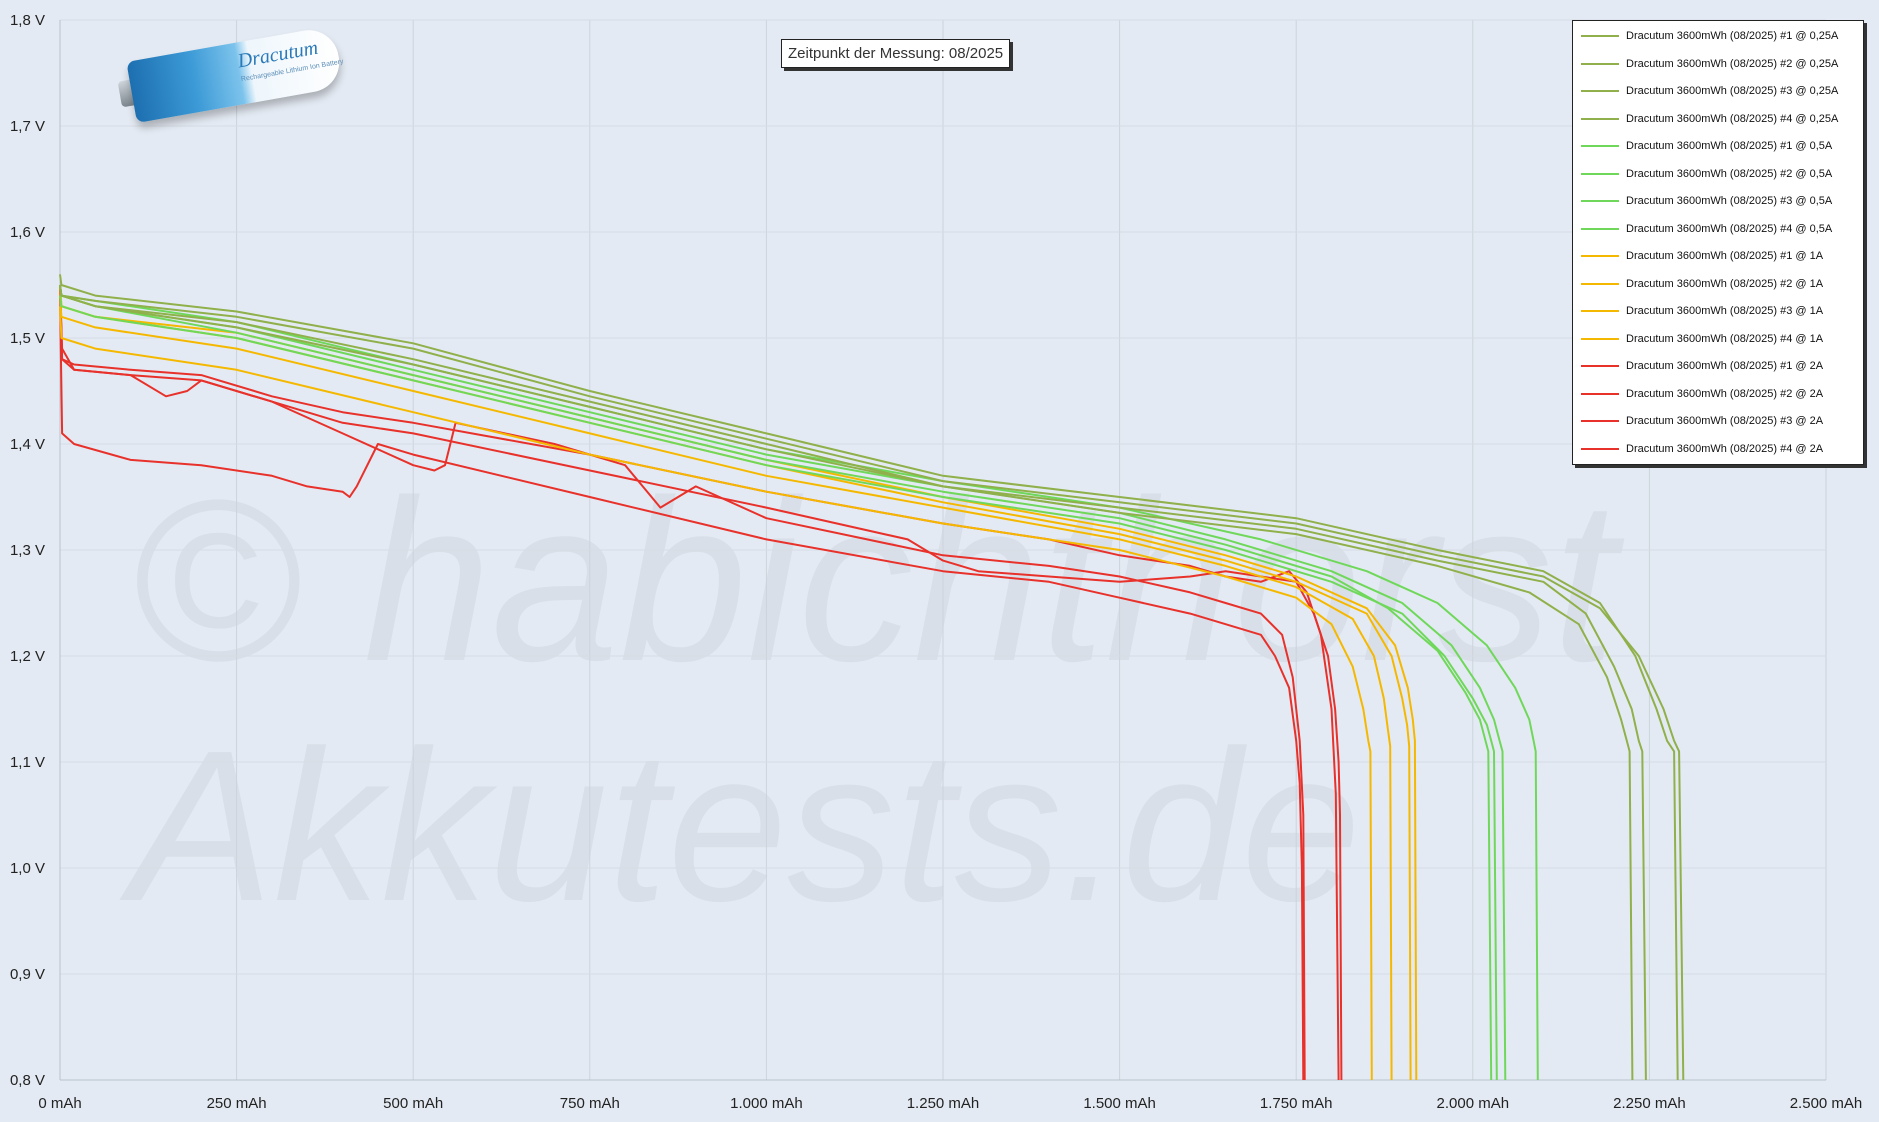  I want to click on x-tick-label: 2.500 mAh, so click(1826, 1103).